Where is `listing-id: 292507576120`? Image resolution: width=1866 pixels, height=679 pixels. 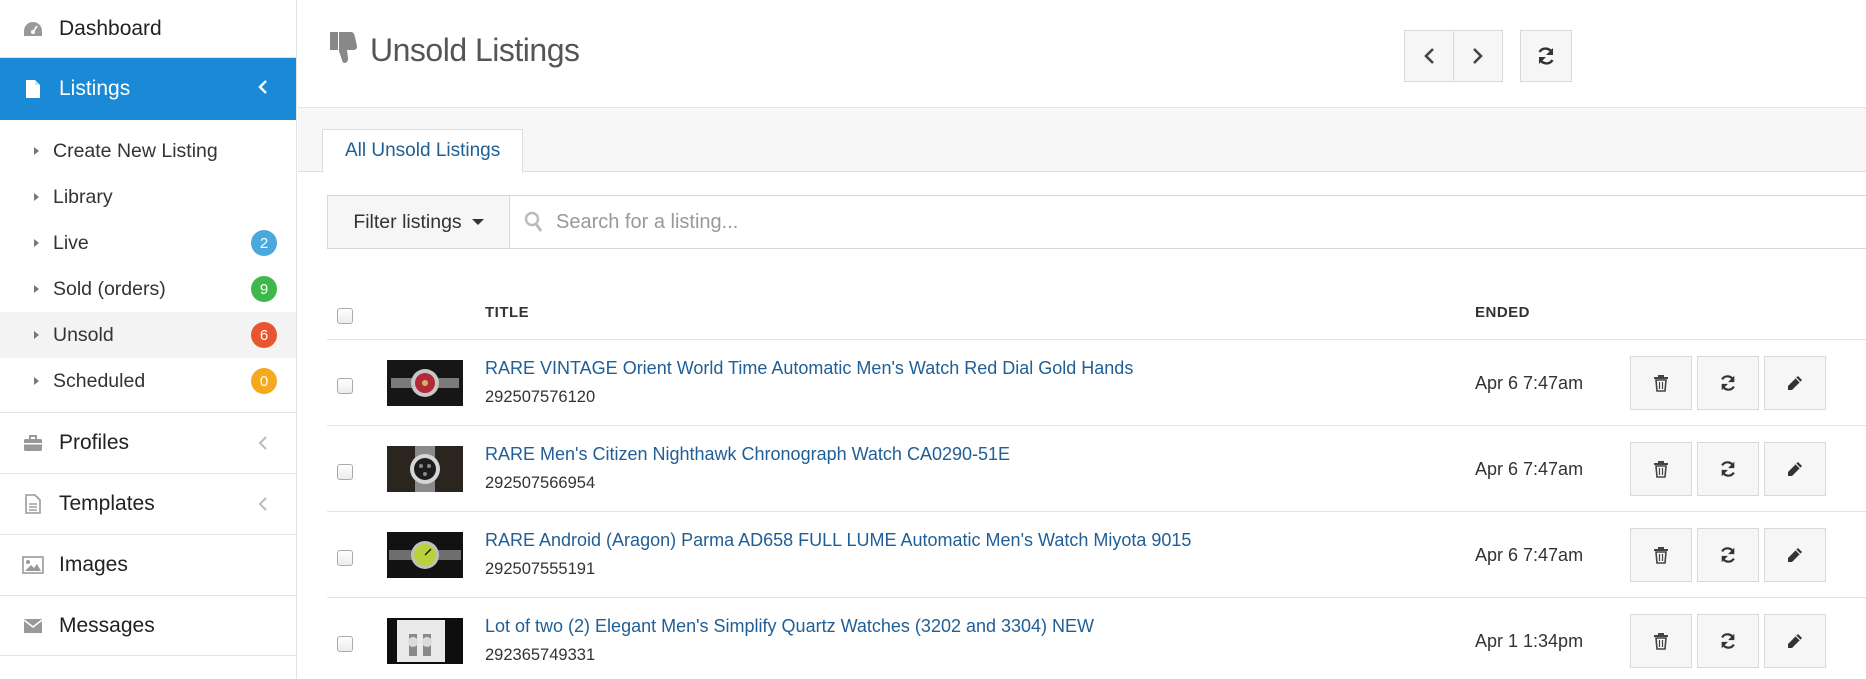
listing-id: 292507576120 is located at coordinates (540, 397).